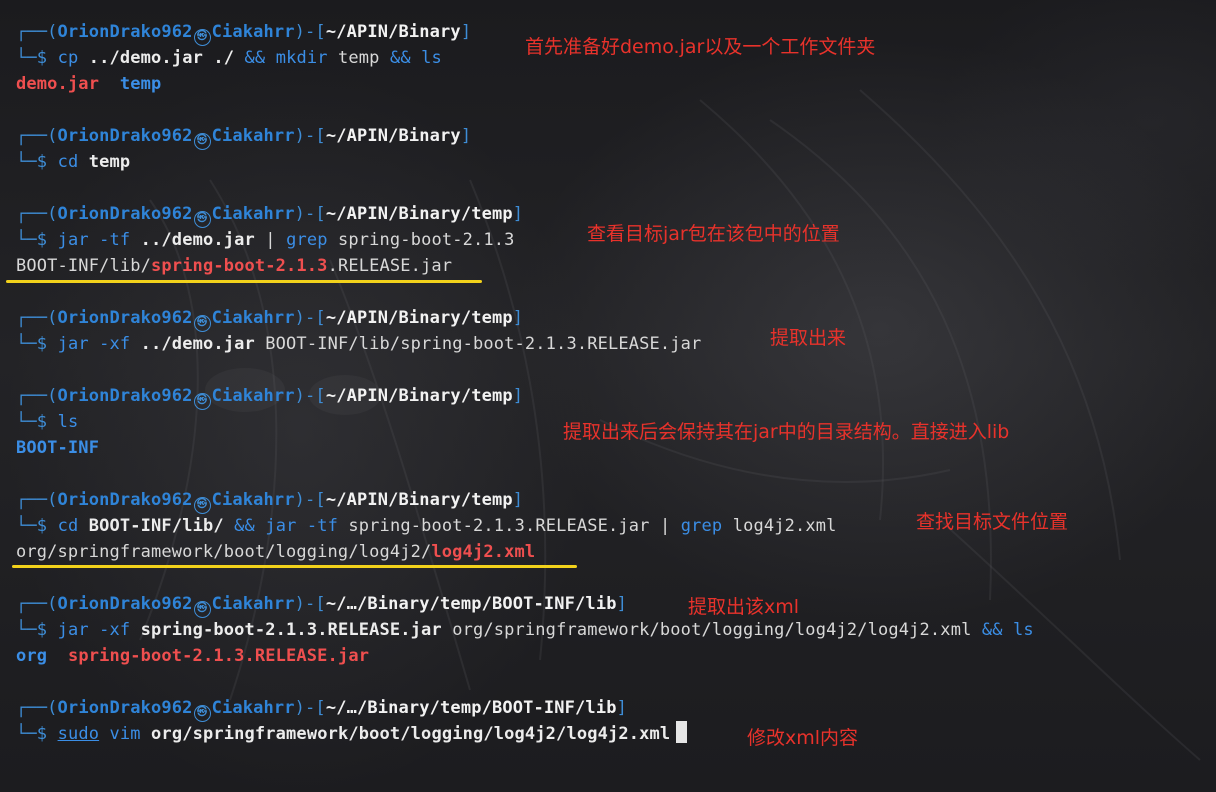 The width and height of the screenshot is (1216, 792). What do you see at coordinates (803, 738) in the screenshot?
I see `annotation-note: 修改xml内容` at bounding box center [803, 738].